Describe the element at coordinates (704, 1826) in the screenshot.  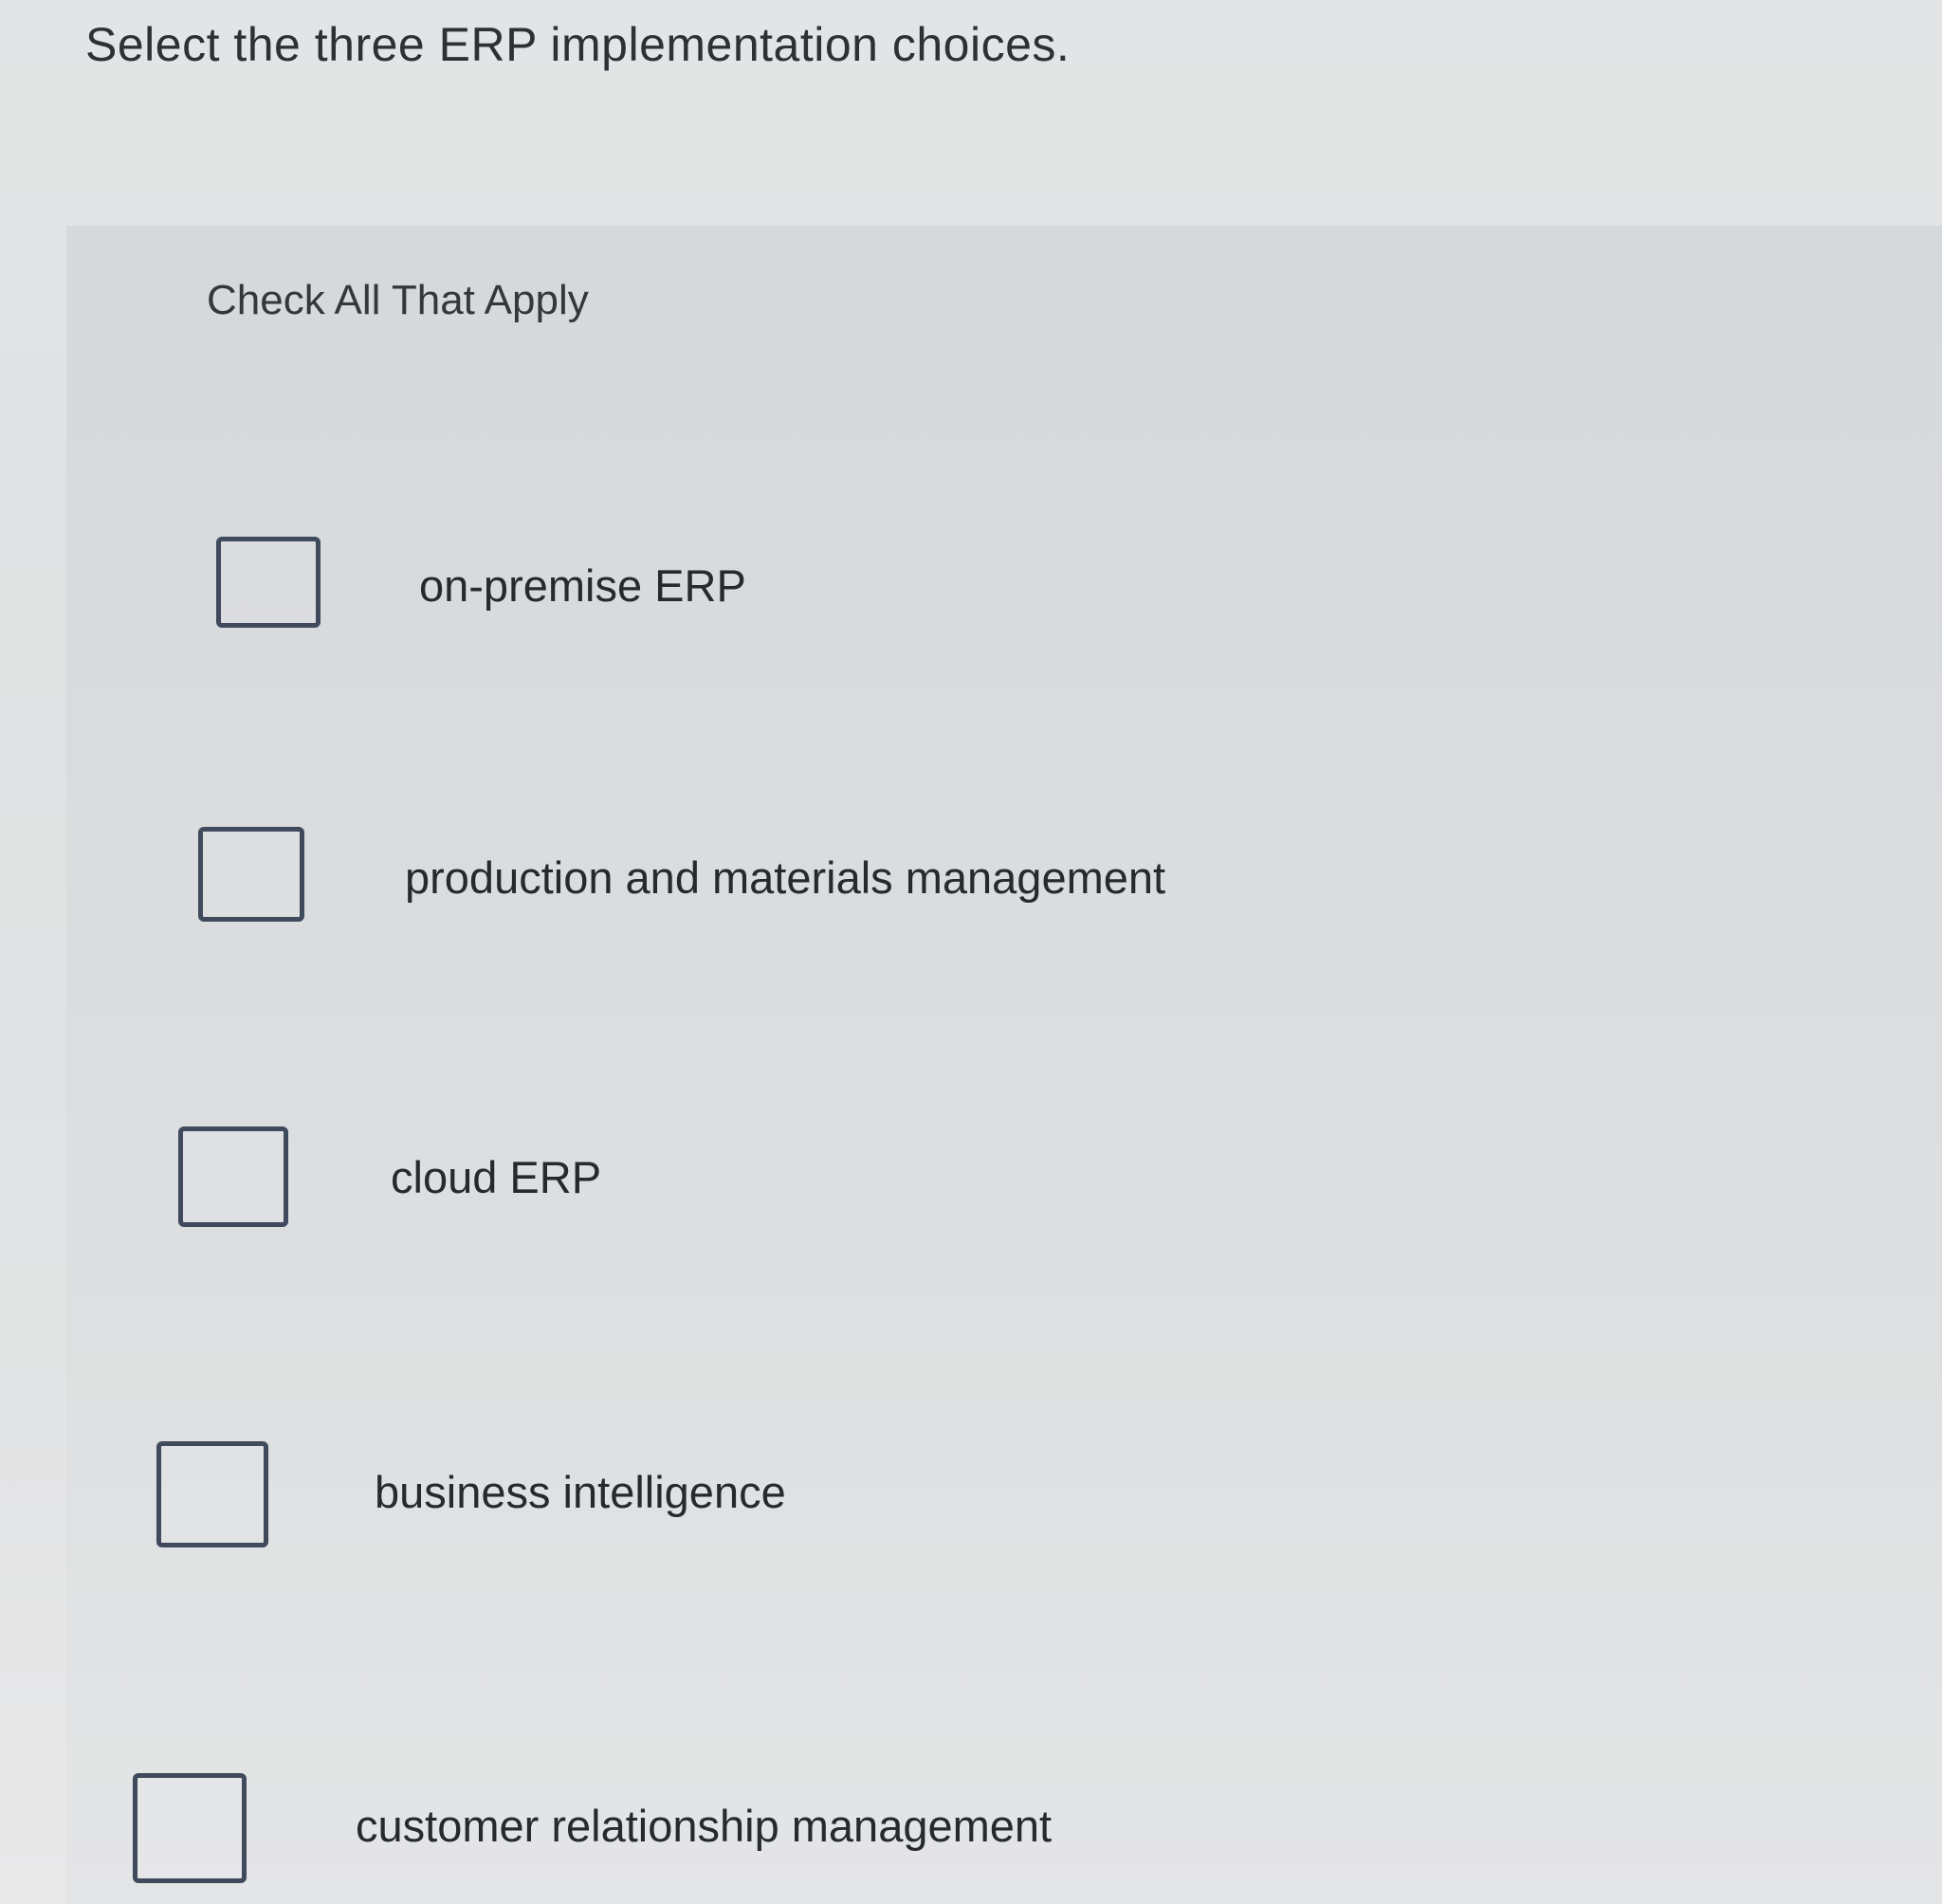
I see `option-label: customer relationship management` at that location.